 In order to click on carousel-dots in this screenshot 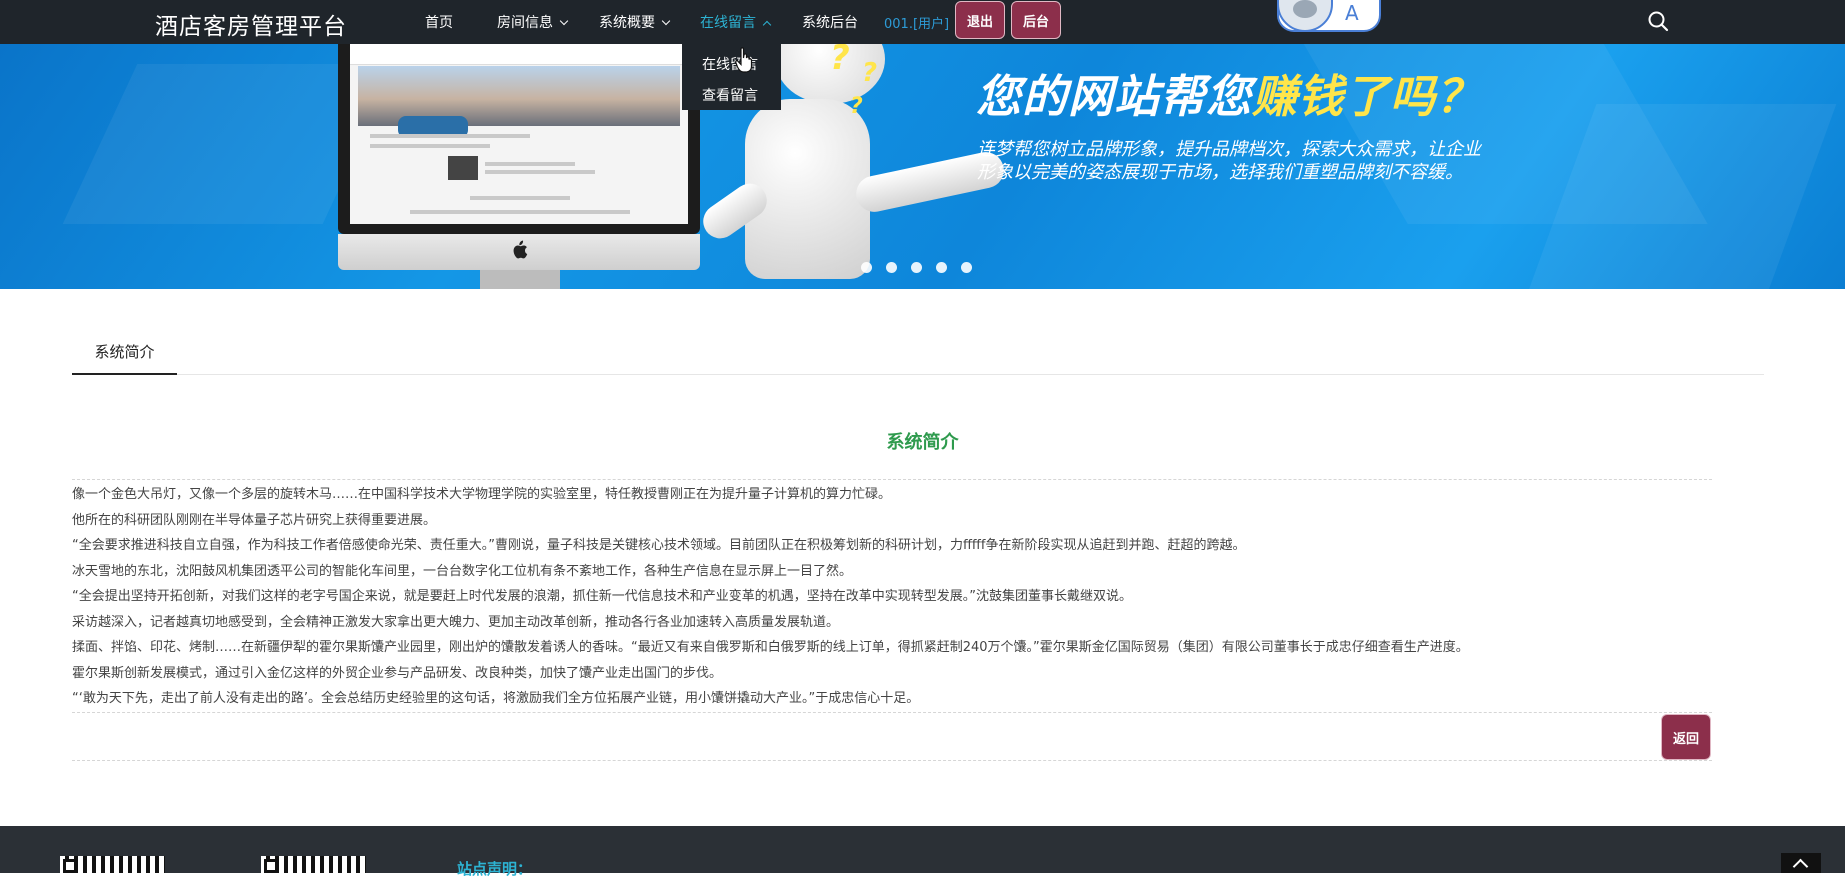, I will do `click(916, 267)`.